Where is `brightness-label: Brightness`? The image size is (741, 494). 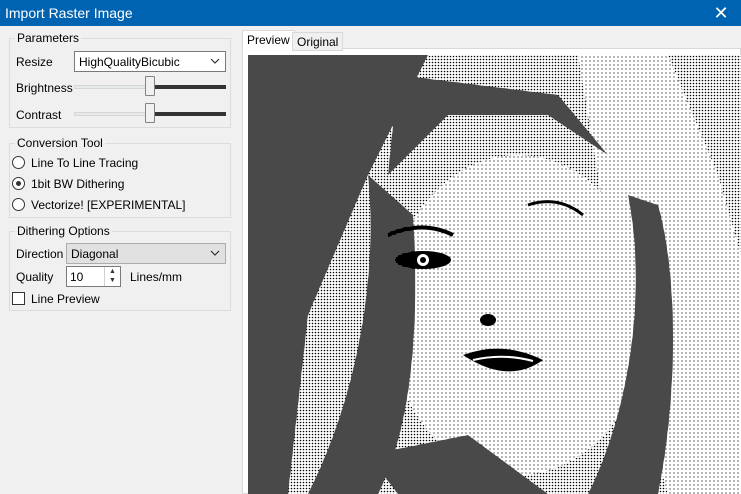
brightness-label: Brightness is located at coordinates (44, 88).